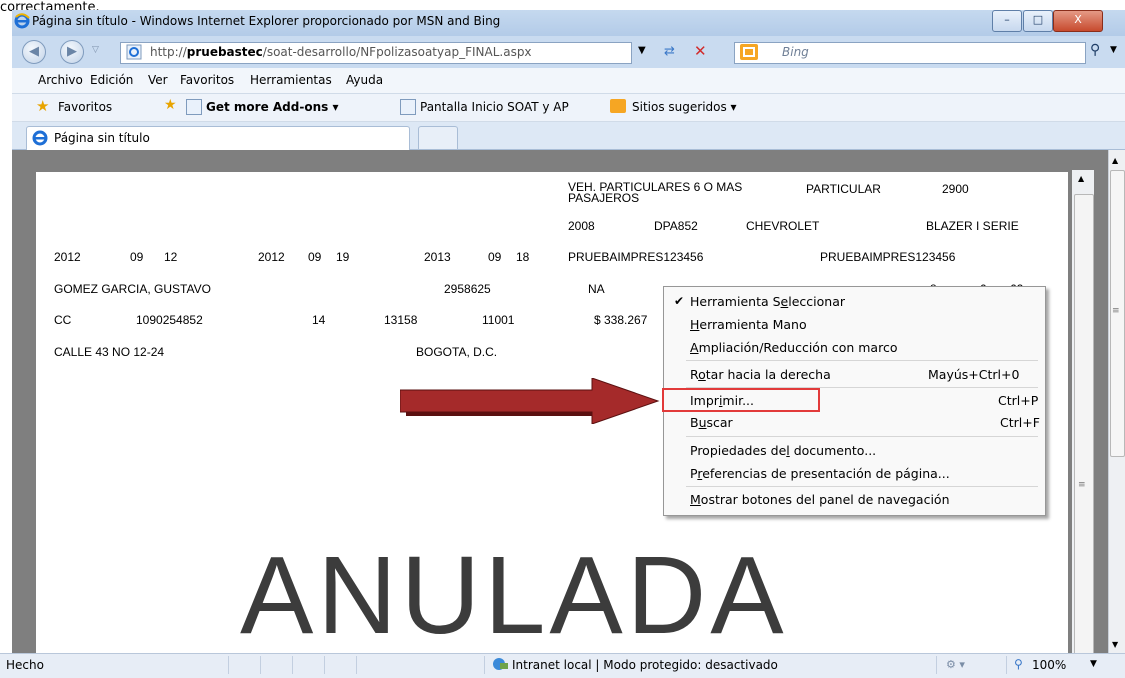  I want to click on shortcut-buscar: Ctrl+F, so click(1020, 422).